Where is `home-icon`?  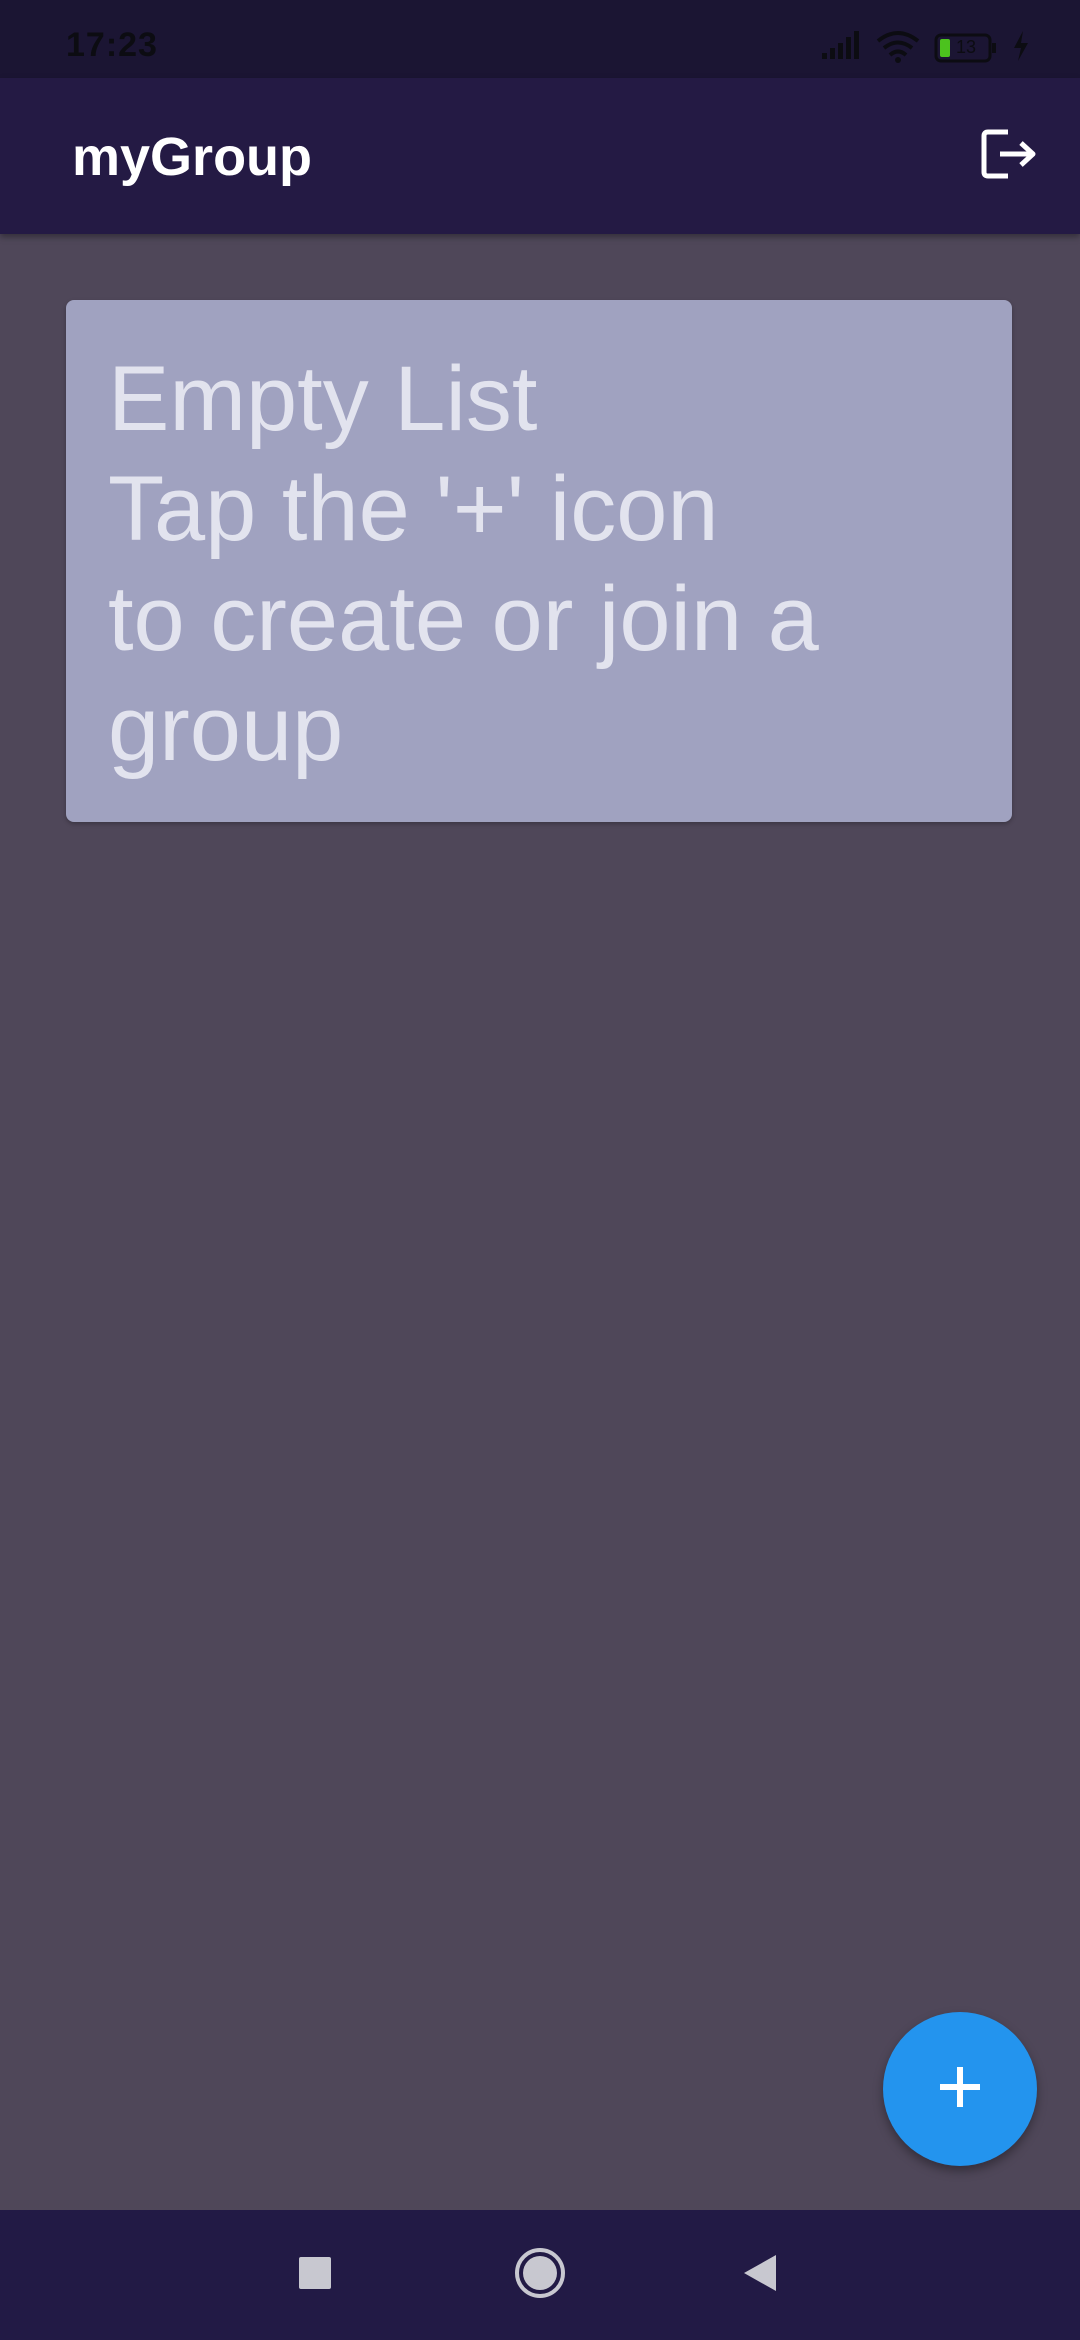 home-icon is located at coordinates (540, 2275).